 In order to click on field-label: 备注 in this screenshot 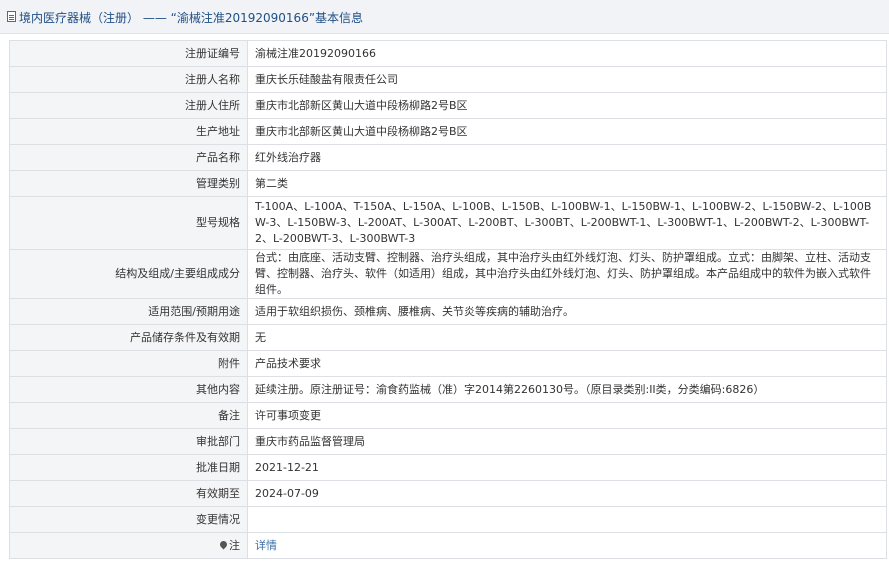, I will do `click(128, 415)`.